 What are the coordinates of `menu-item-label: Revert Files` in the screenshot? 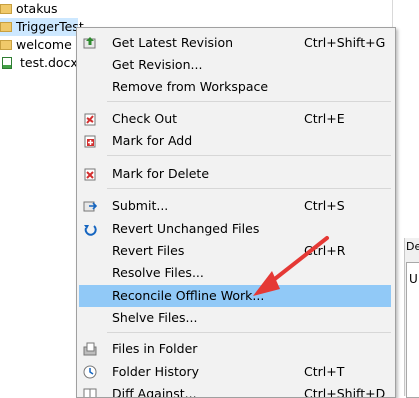 It's located at (148, 250).